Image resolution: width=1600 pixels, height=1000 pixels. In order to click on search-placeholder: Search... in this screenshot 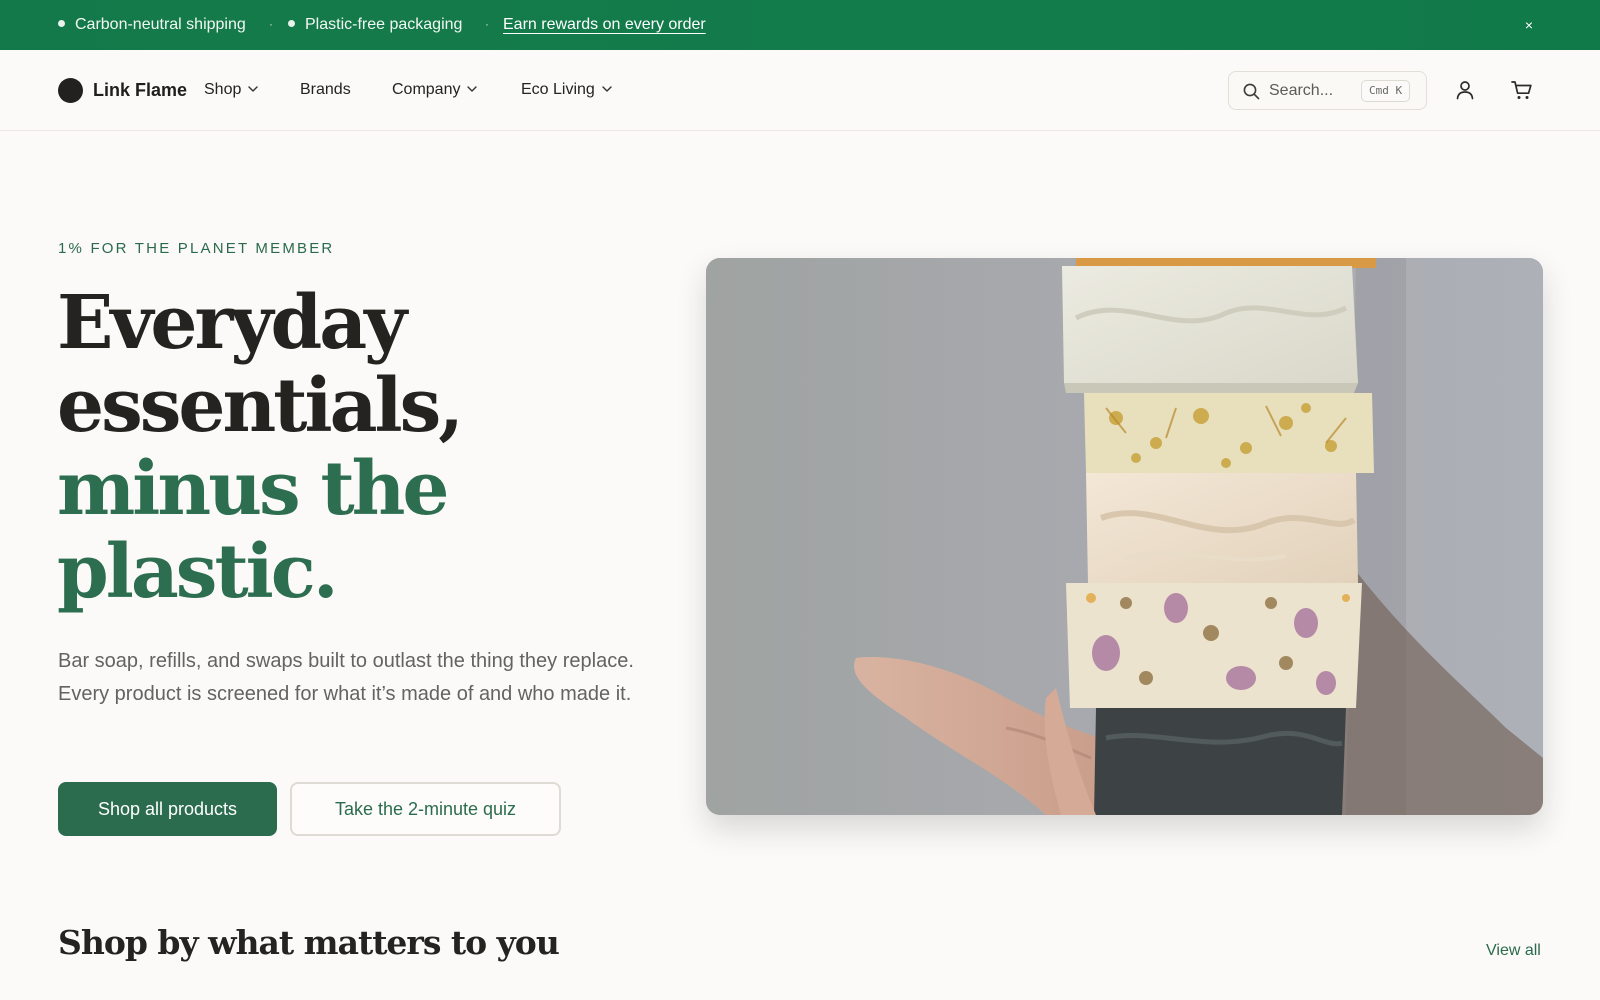, I will do `click(1301, 90)`.